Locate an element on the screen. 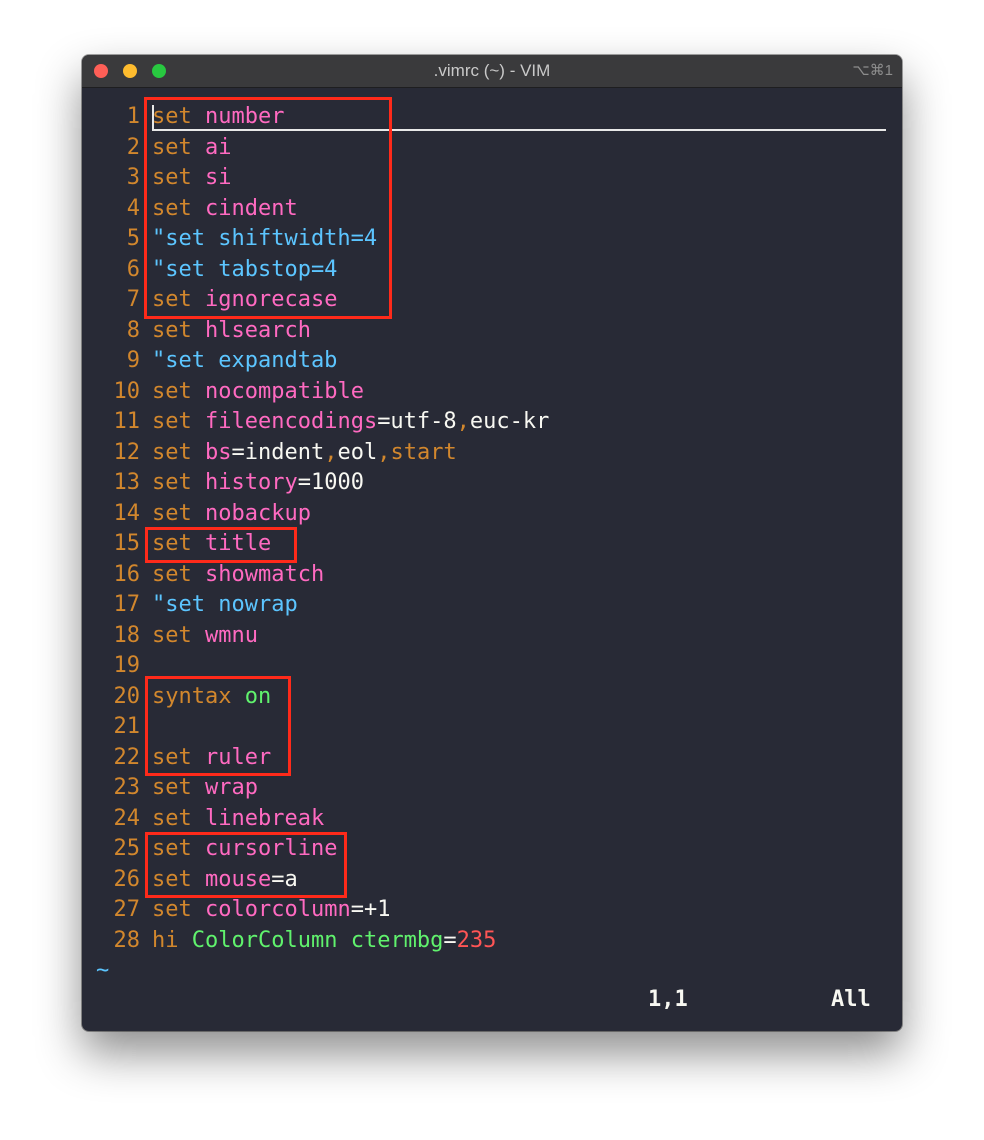 The height and width of the screenshot is (1140, 984). code-token: =1000 is located at coordinates (330, 482).